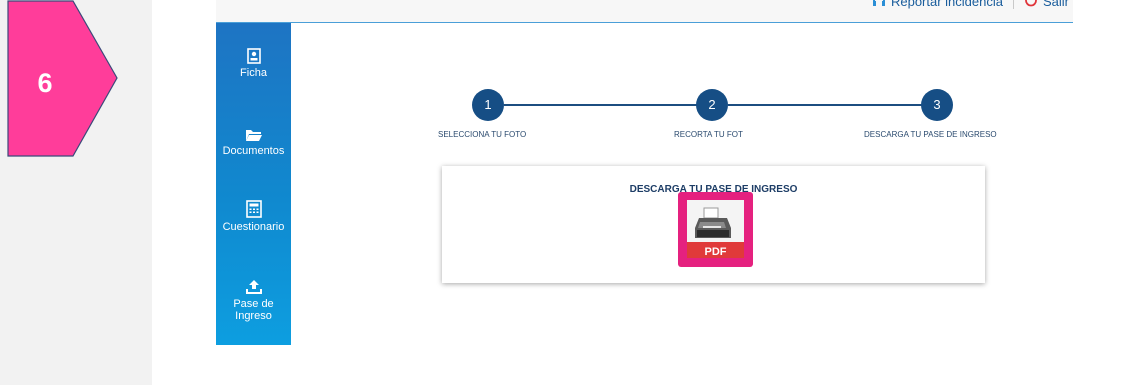  I want to click on step-1-circle: 1, so click(488, 105).